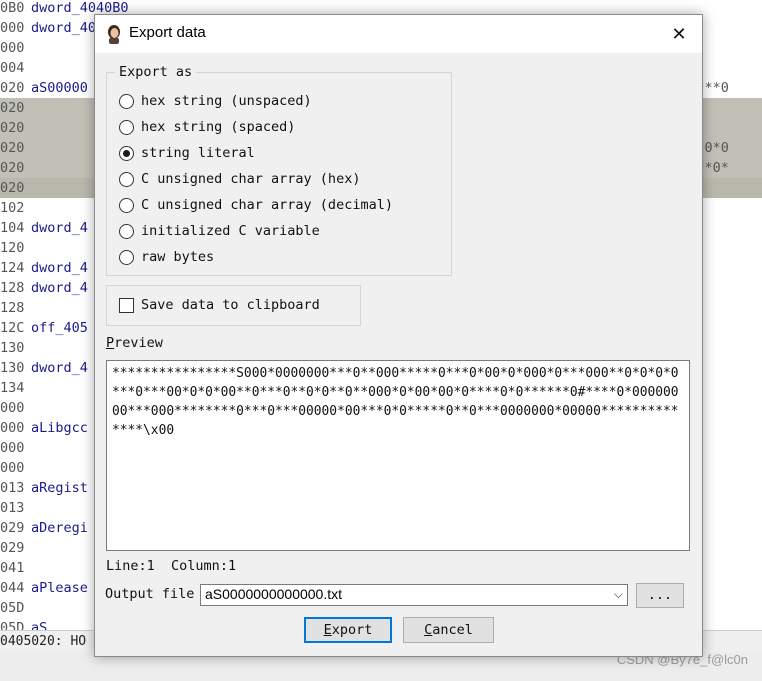 This screenshot has width=762, height=681. I want to click on listing-symbol: aLibgcc, so click(59, 428).